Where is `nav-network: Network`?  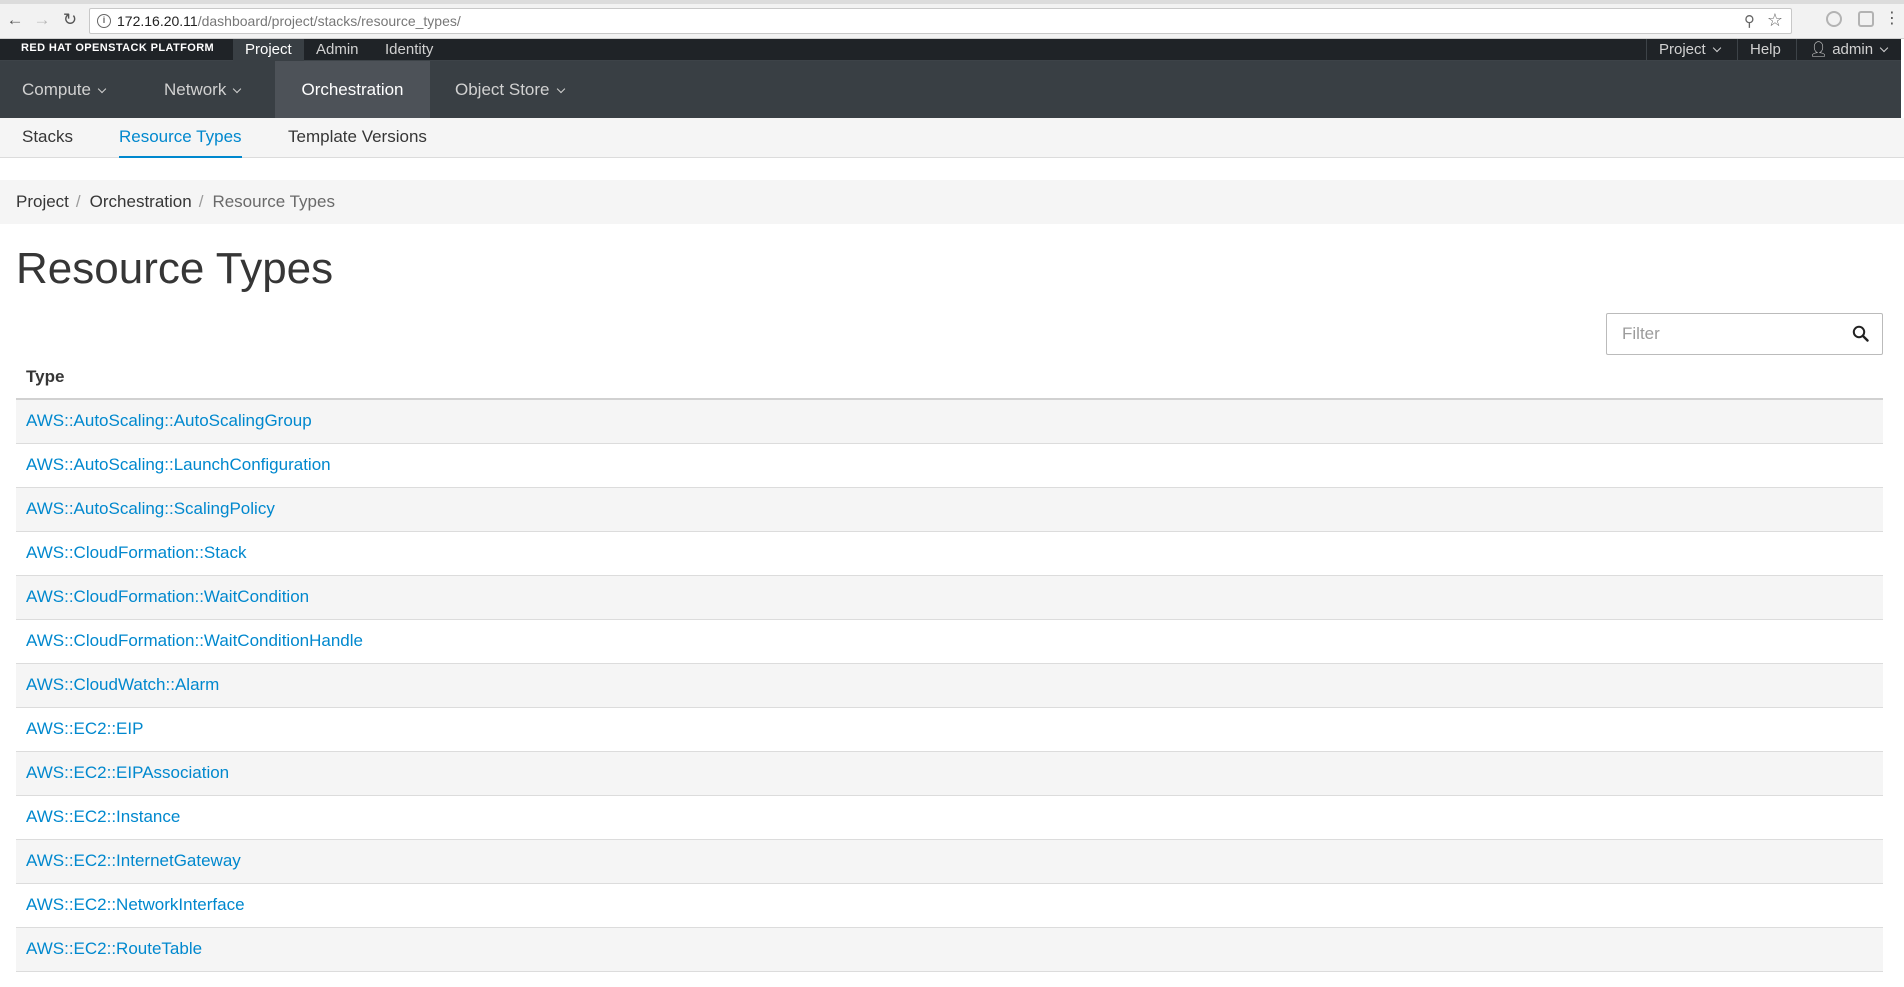 nav-network: Network is located at coordinates (202, 89).